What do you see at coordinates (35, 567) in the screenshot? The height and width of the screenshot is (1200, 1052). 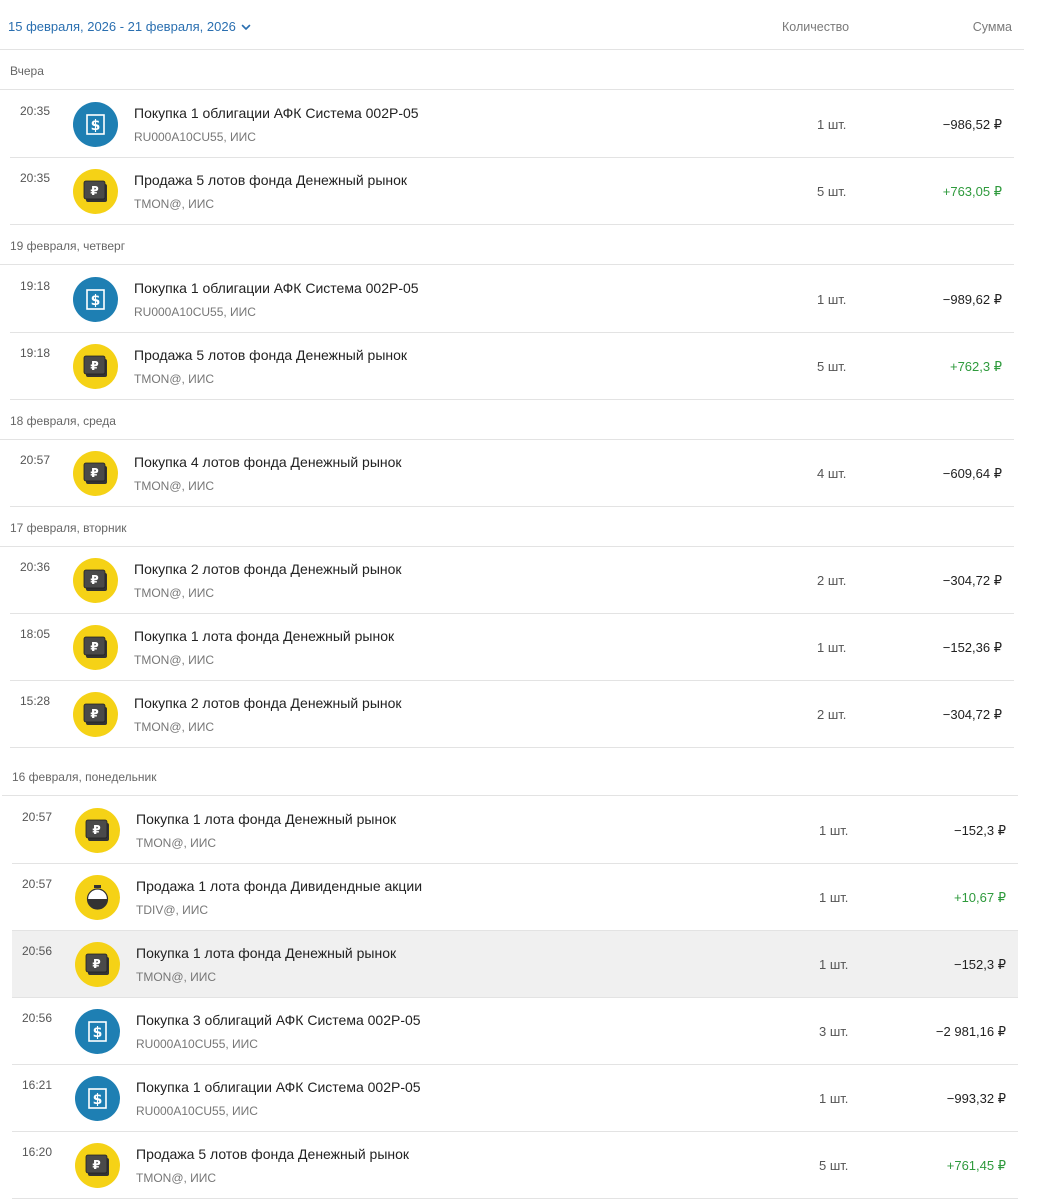 I see `operation-time: 20:36` at bounding box center [35, 567].